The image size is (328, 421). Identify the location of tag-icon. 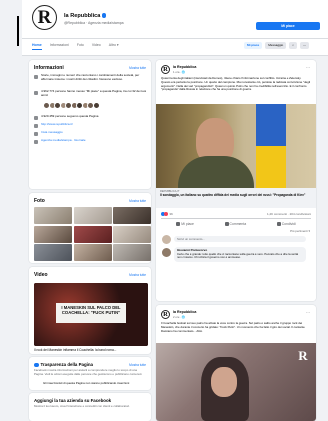
(36, 141).